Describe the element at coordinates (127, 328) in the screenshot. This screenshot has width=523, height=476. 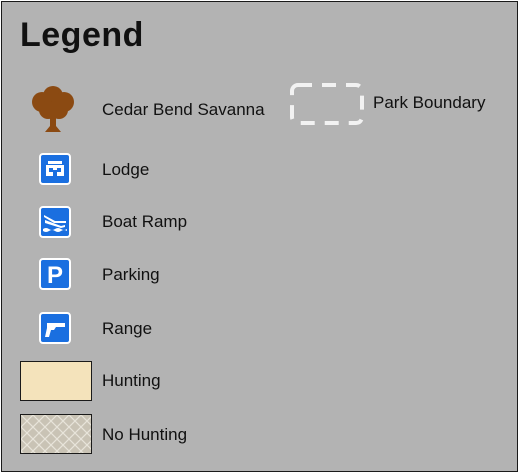
I see `legend-label-range: Range` at that location.